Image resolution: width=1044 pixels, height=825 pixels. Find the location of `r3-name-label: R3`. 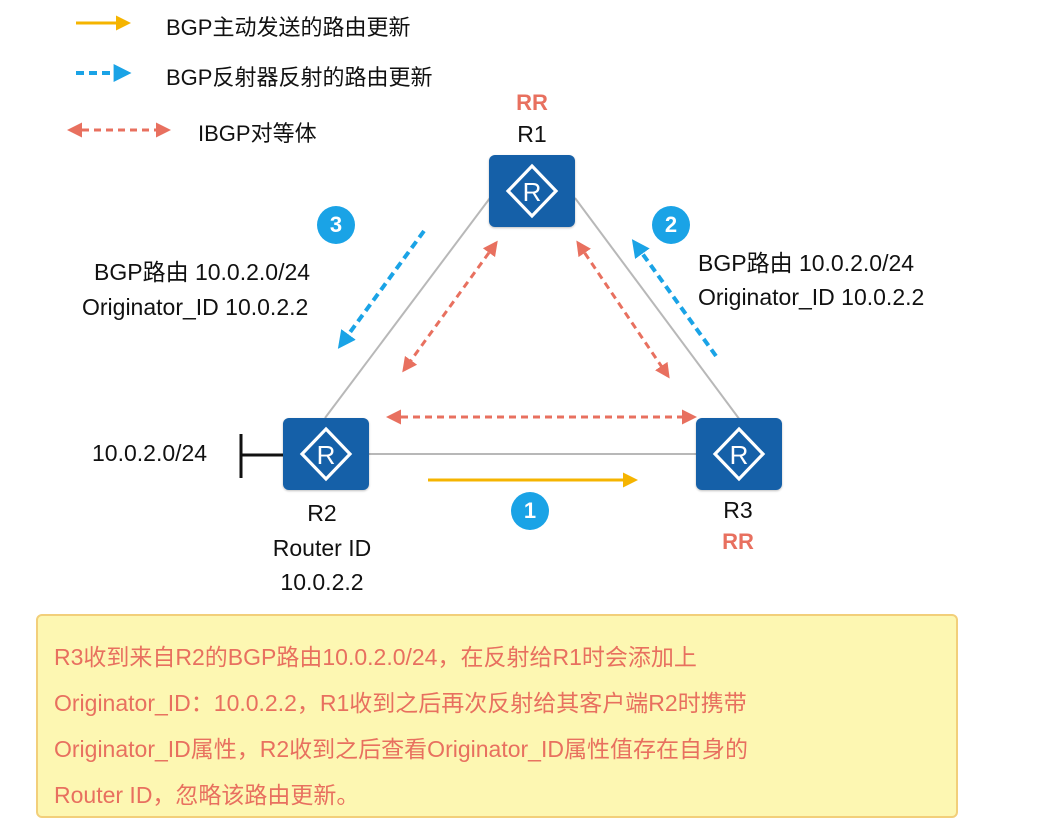

r3-name-label: R3 is located at coordinates (738, 510).